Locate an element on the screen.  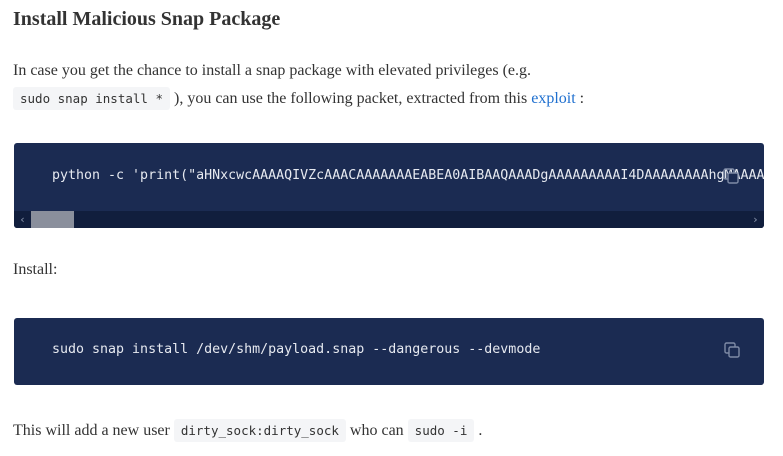
inline-code-sudo-i: sudo -i is located at coordinates (441, 430).